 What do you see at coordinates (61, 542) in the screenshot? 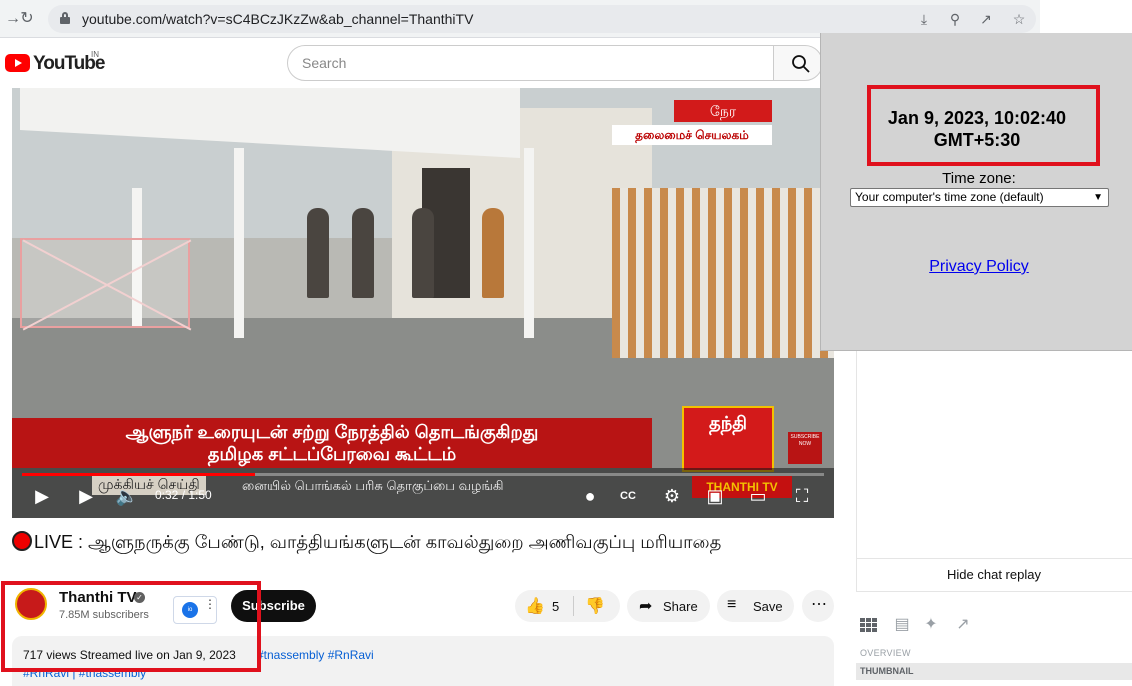
I see `title-live-prefix: LIVE :` at bounding box center [61, 542].